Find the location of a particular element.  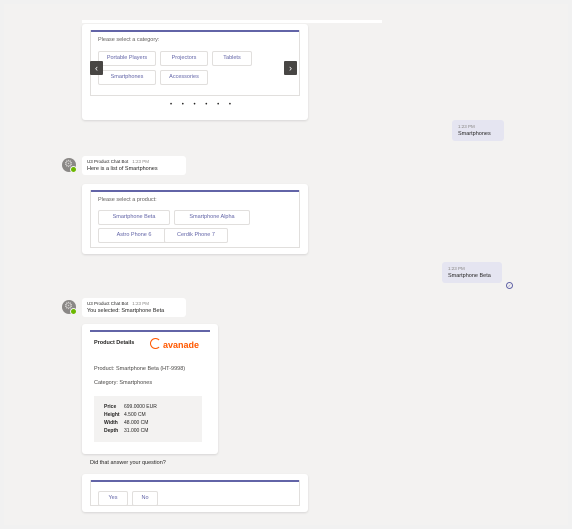

spec-row-depth: Depth 31.000 CM is located at coordinates (126, 431).